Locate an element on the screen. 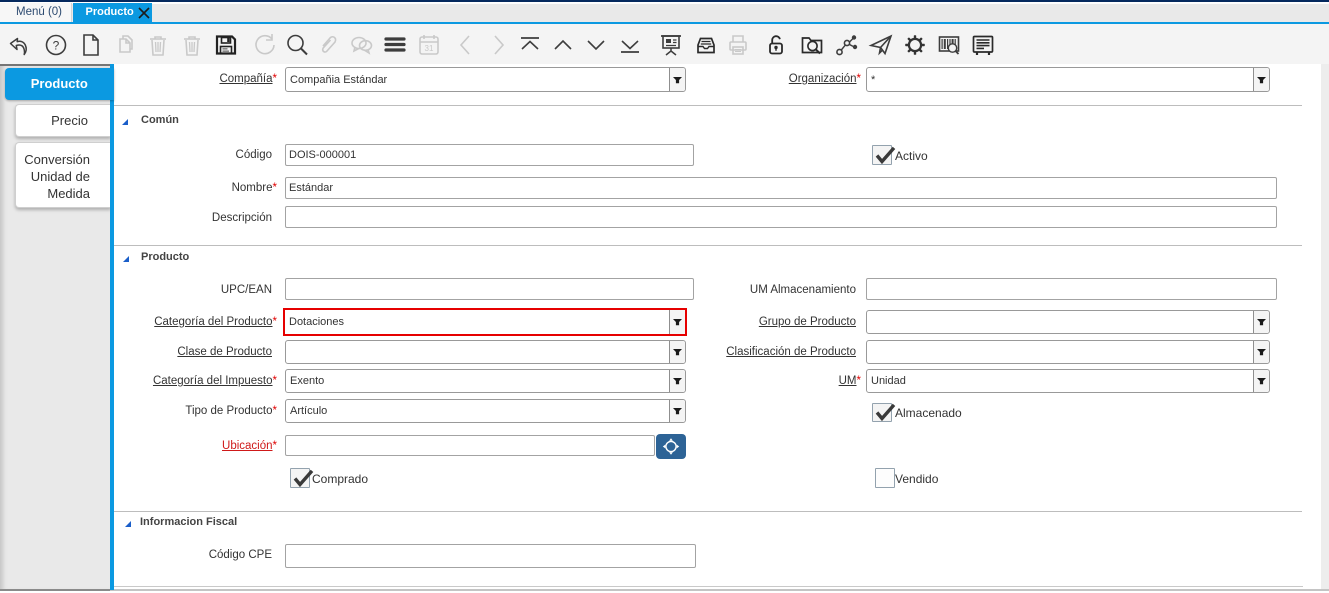  svg-text: 31 is located at coordinates (429, 48).